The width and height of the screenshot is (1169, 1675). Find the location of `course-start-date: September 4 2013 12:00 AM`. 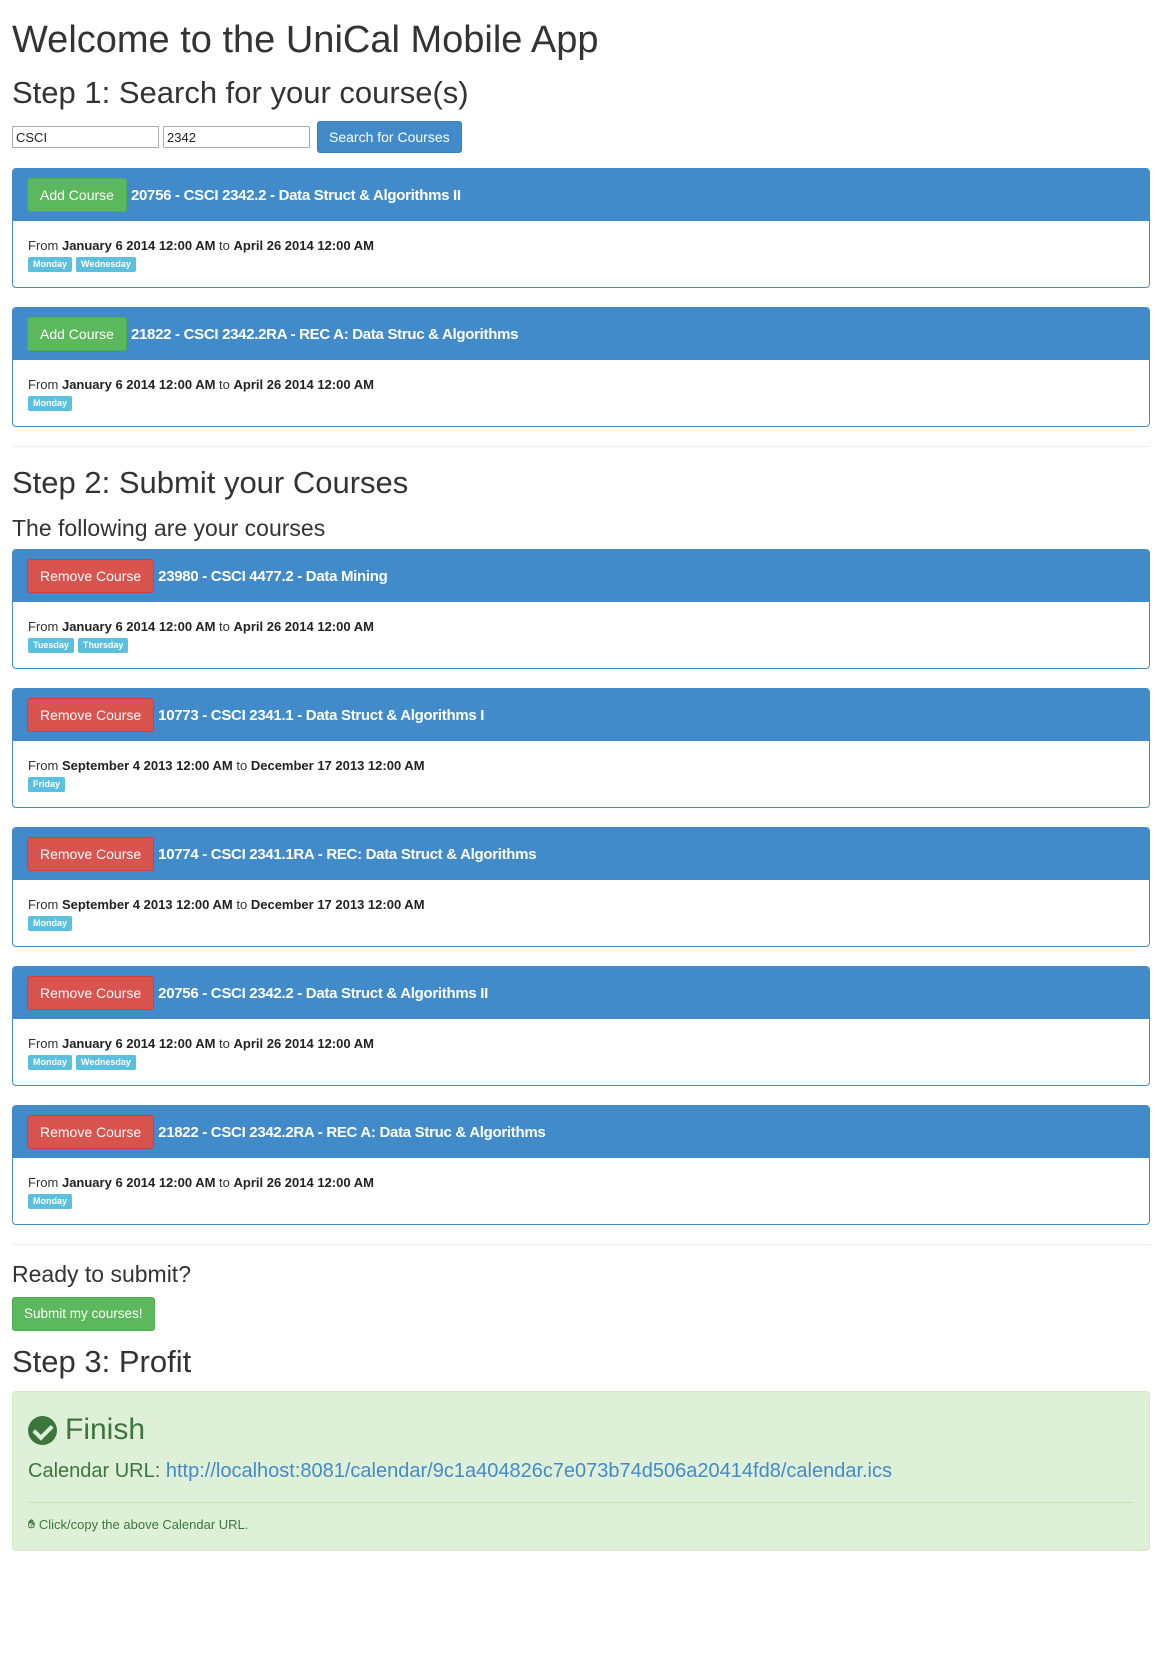

course-start-date: September 4 2013 12:00 AM is located at coordinates (147, 765).